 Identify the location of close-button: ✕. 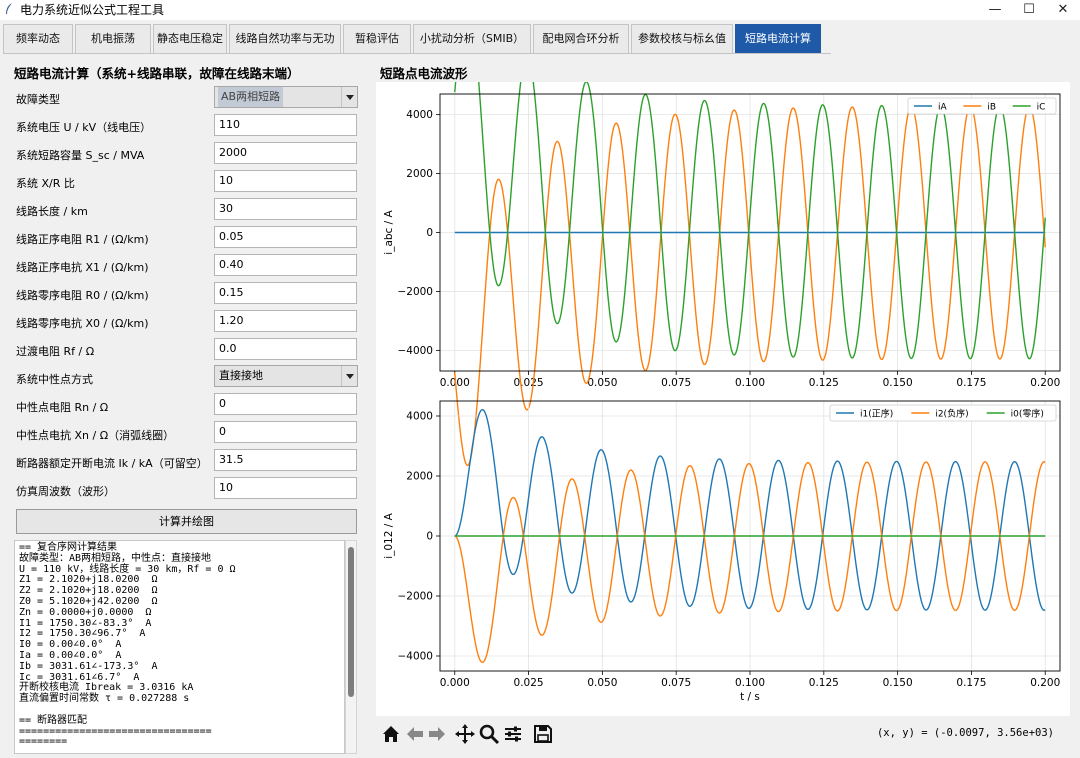
(1063, 10).